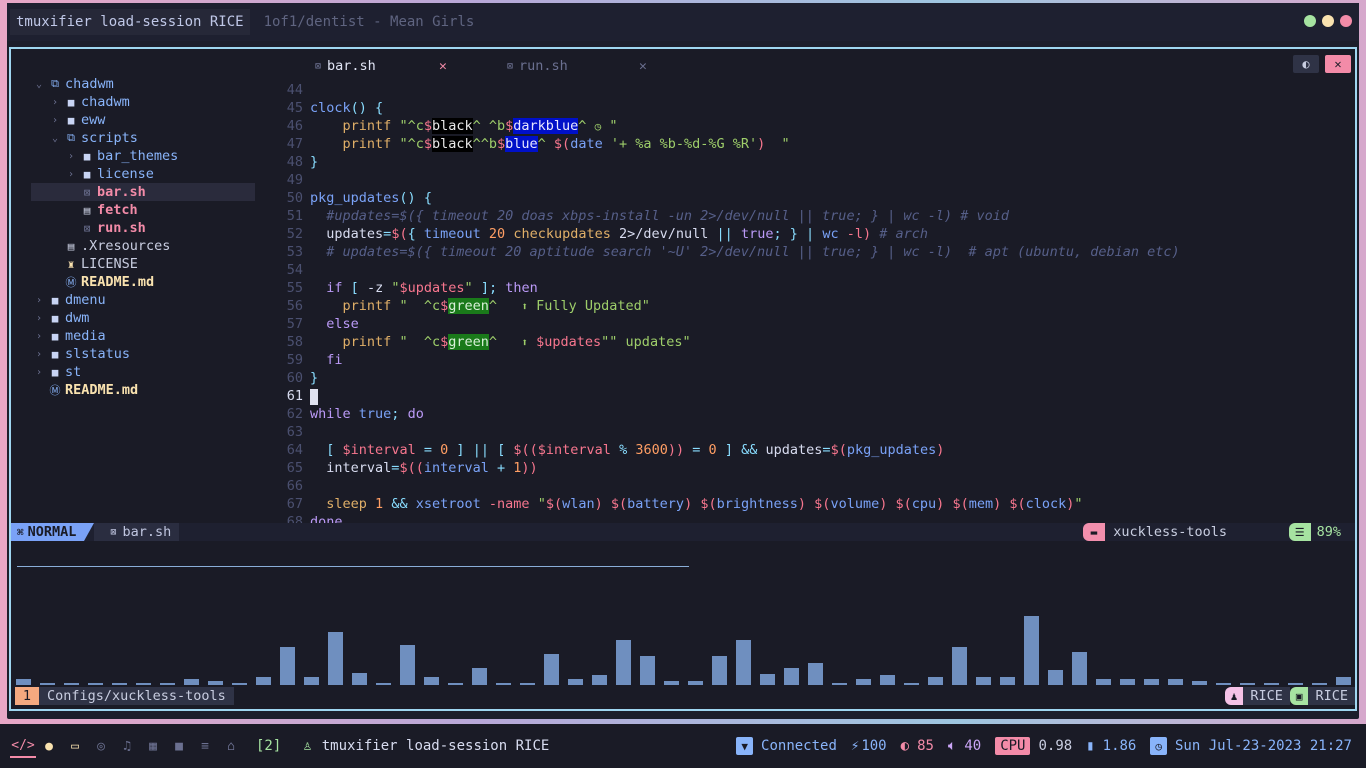 This screenshot has width=1366, height=768. What do you see at coordinates (294, 108) in the screenshot?
I see `line-number: 45` at bounding box center [294, 108].